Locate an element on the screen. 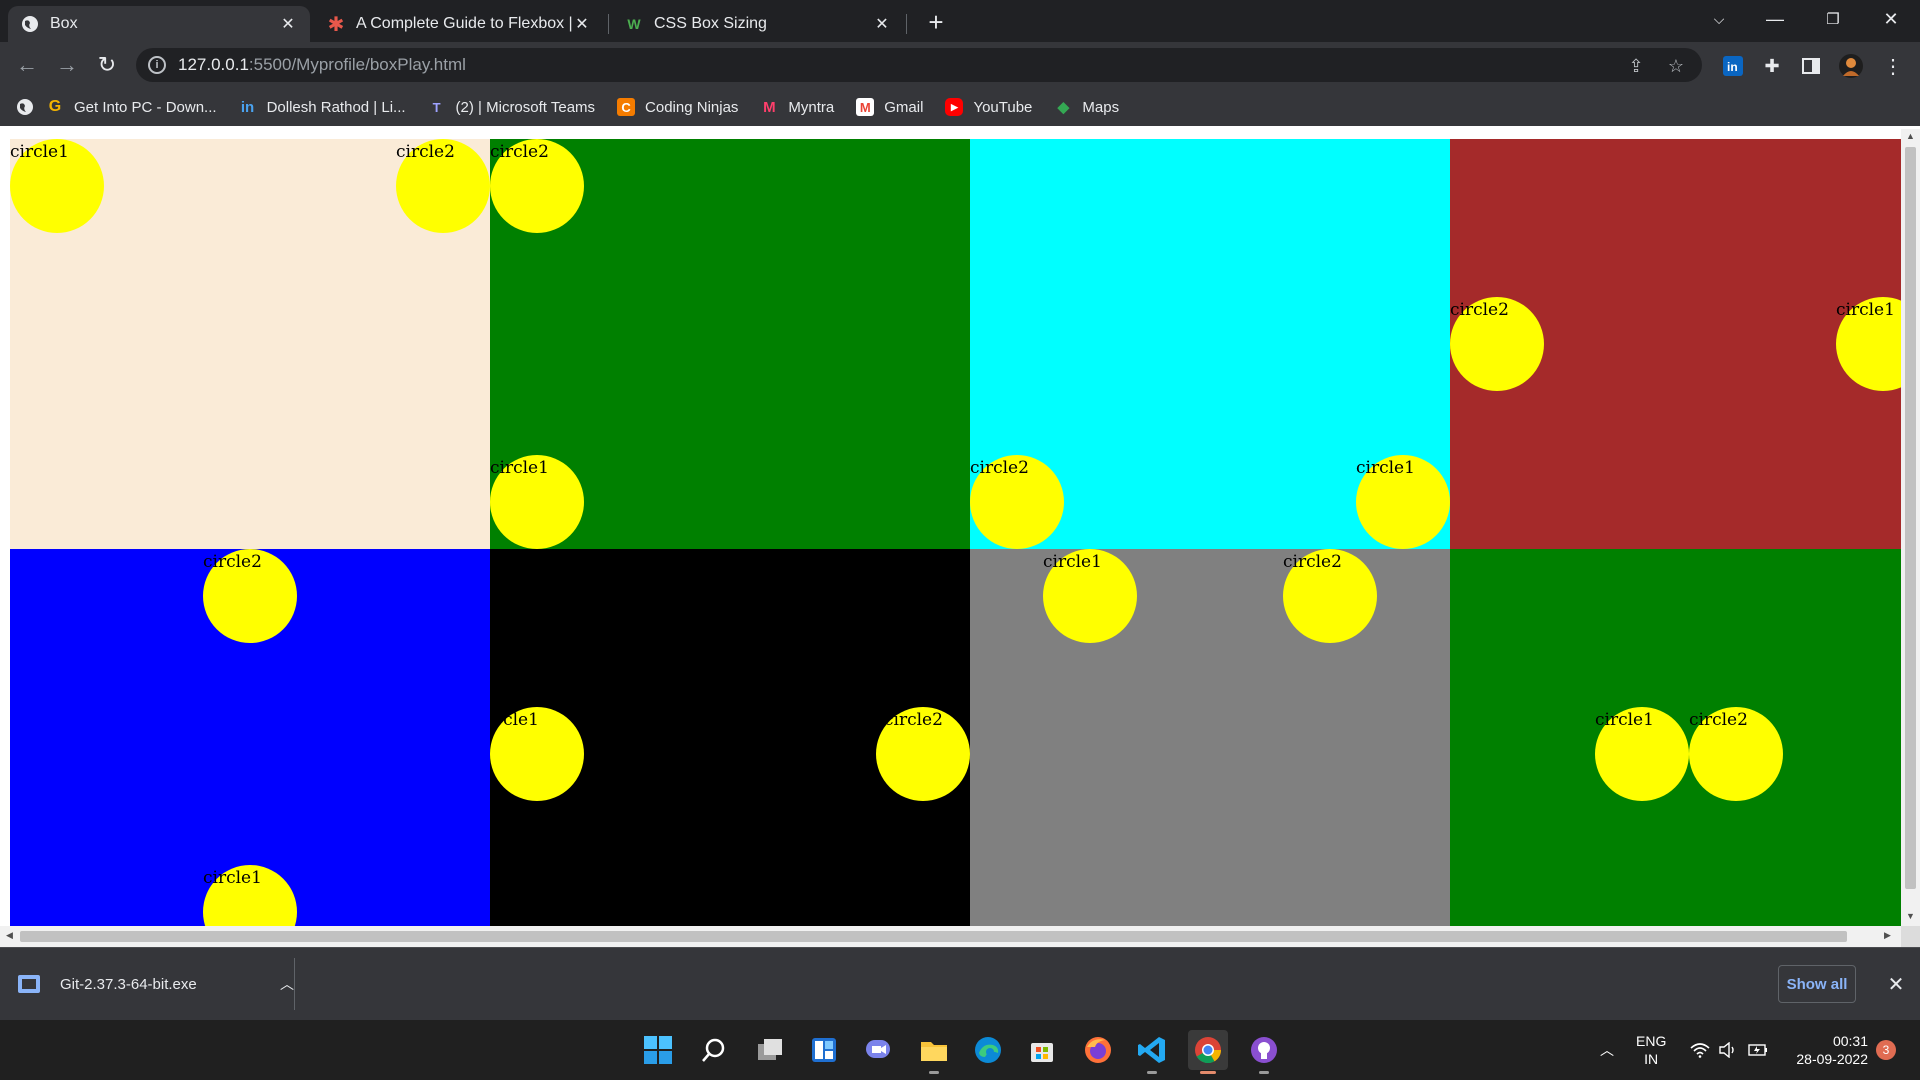  tab-css-box-sizing: W CSS Box Sizing ✕ is located at coordinates (758, 24).